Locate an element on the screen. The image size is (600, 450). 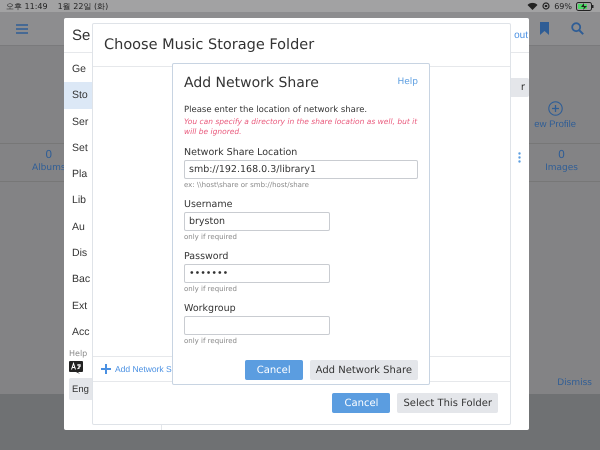
dialog-title: Add Network Share is located at coordinates (251, 83).